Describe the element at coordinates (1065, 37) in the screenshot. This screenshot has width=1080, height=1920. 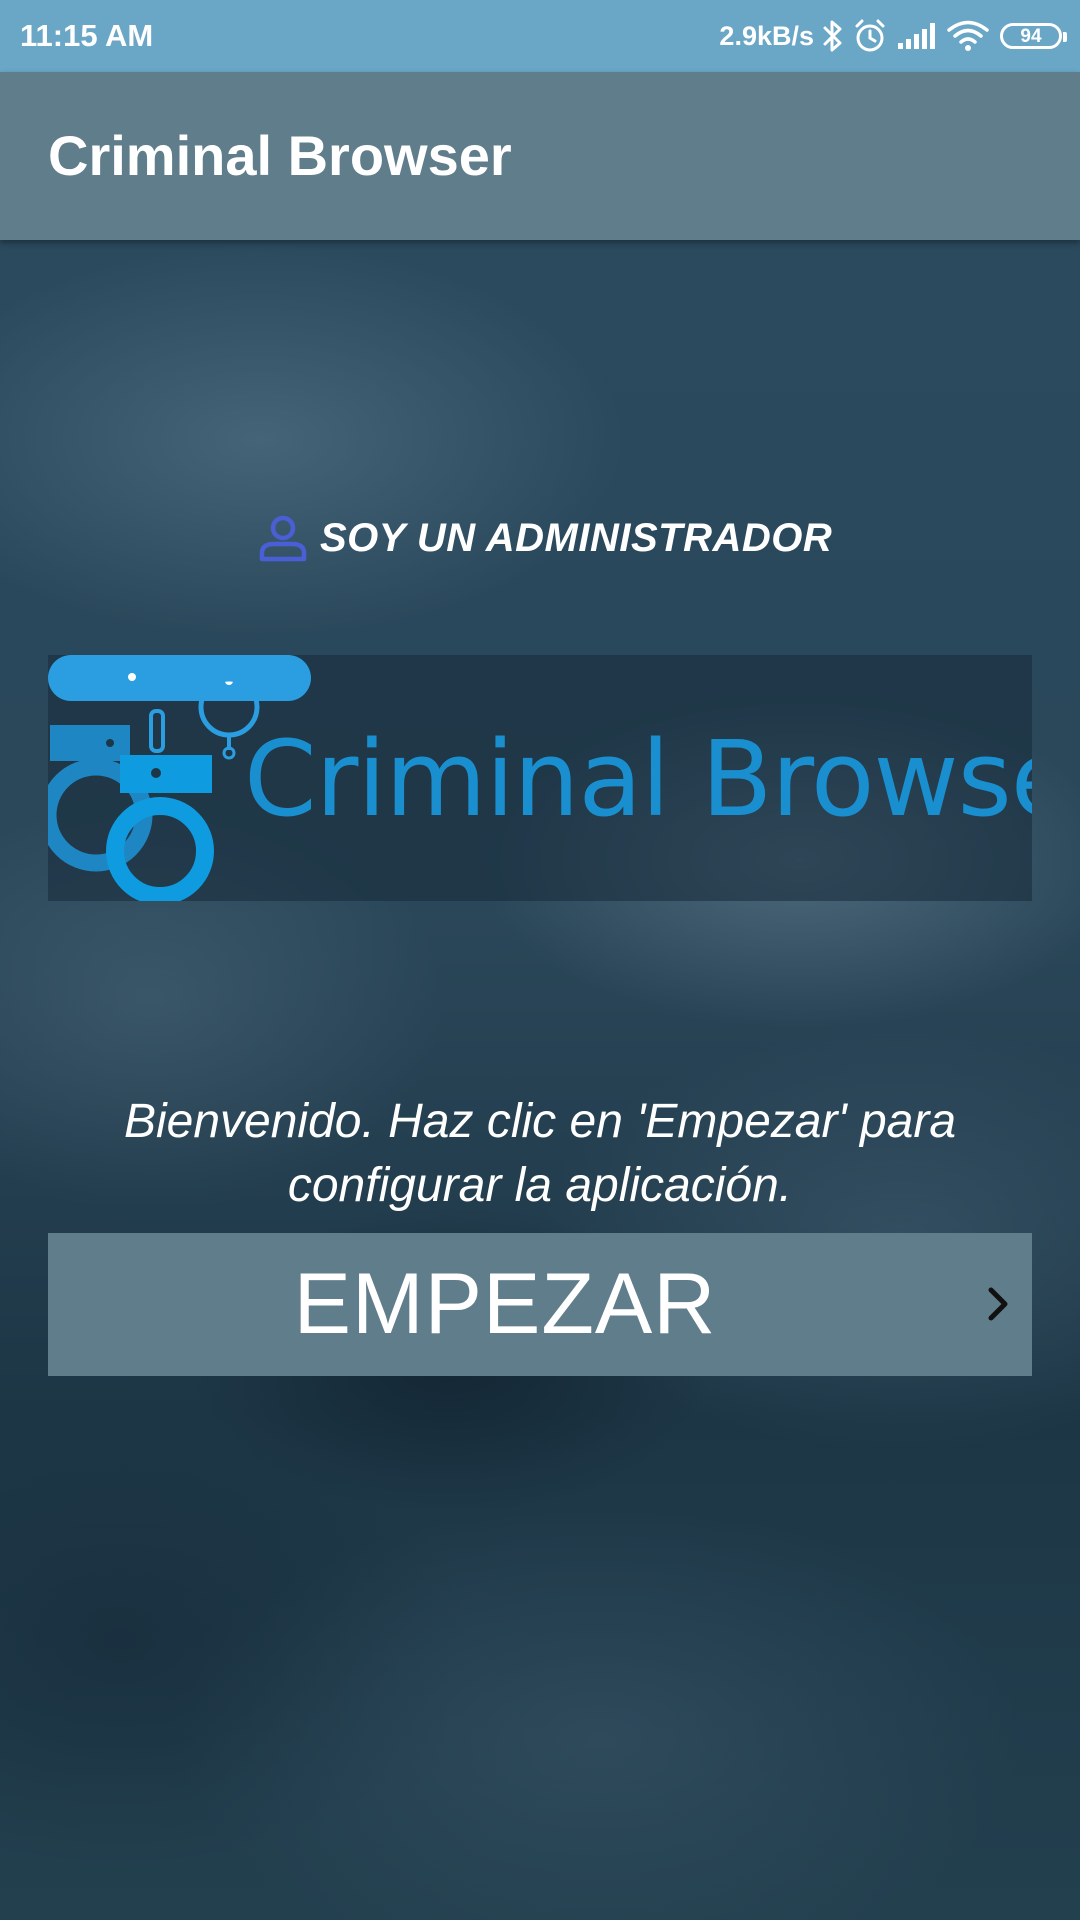
I see `battery-tip` at that location.